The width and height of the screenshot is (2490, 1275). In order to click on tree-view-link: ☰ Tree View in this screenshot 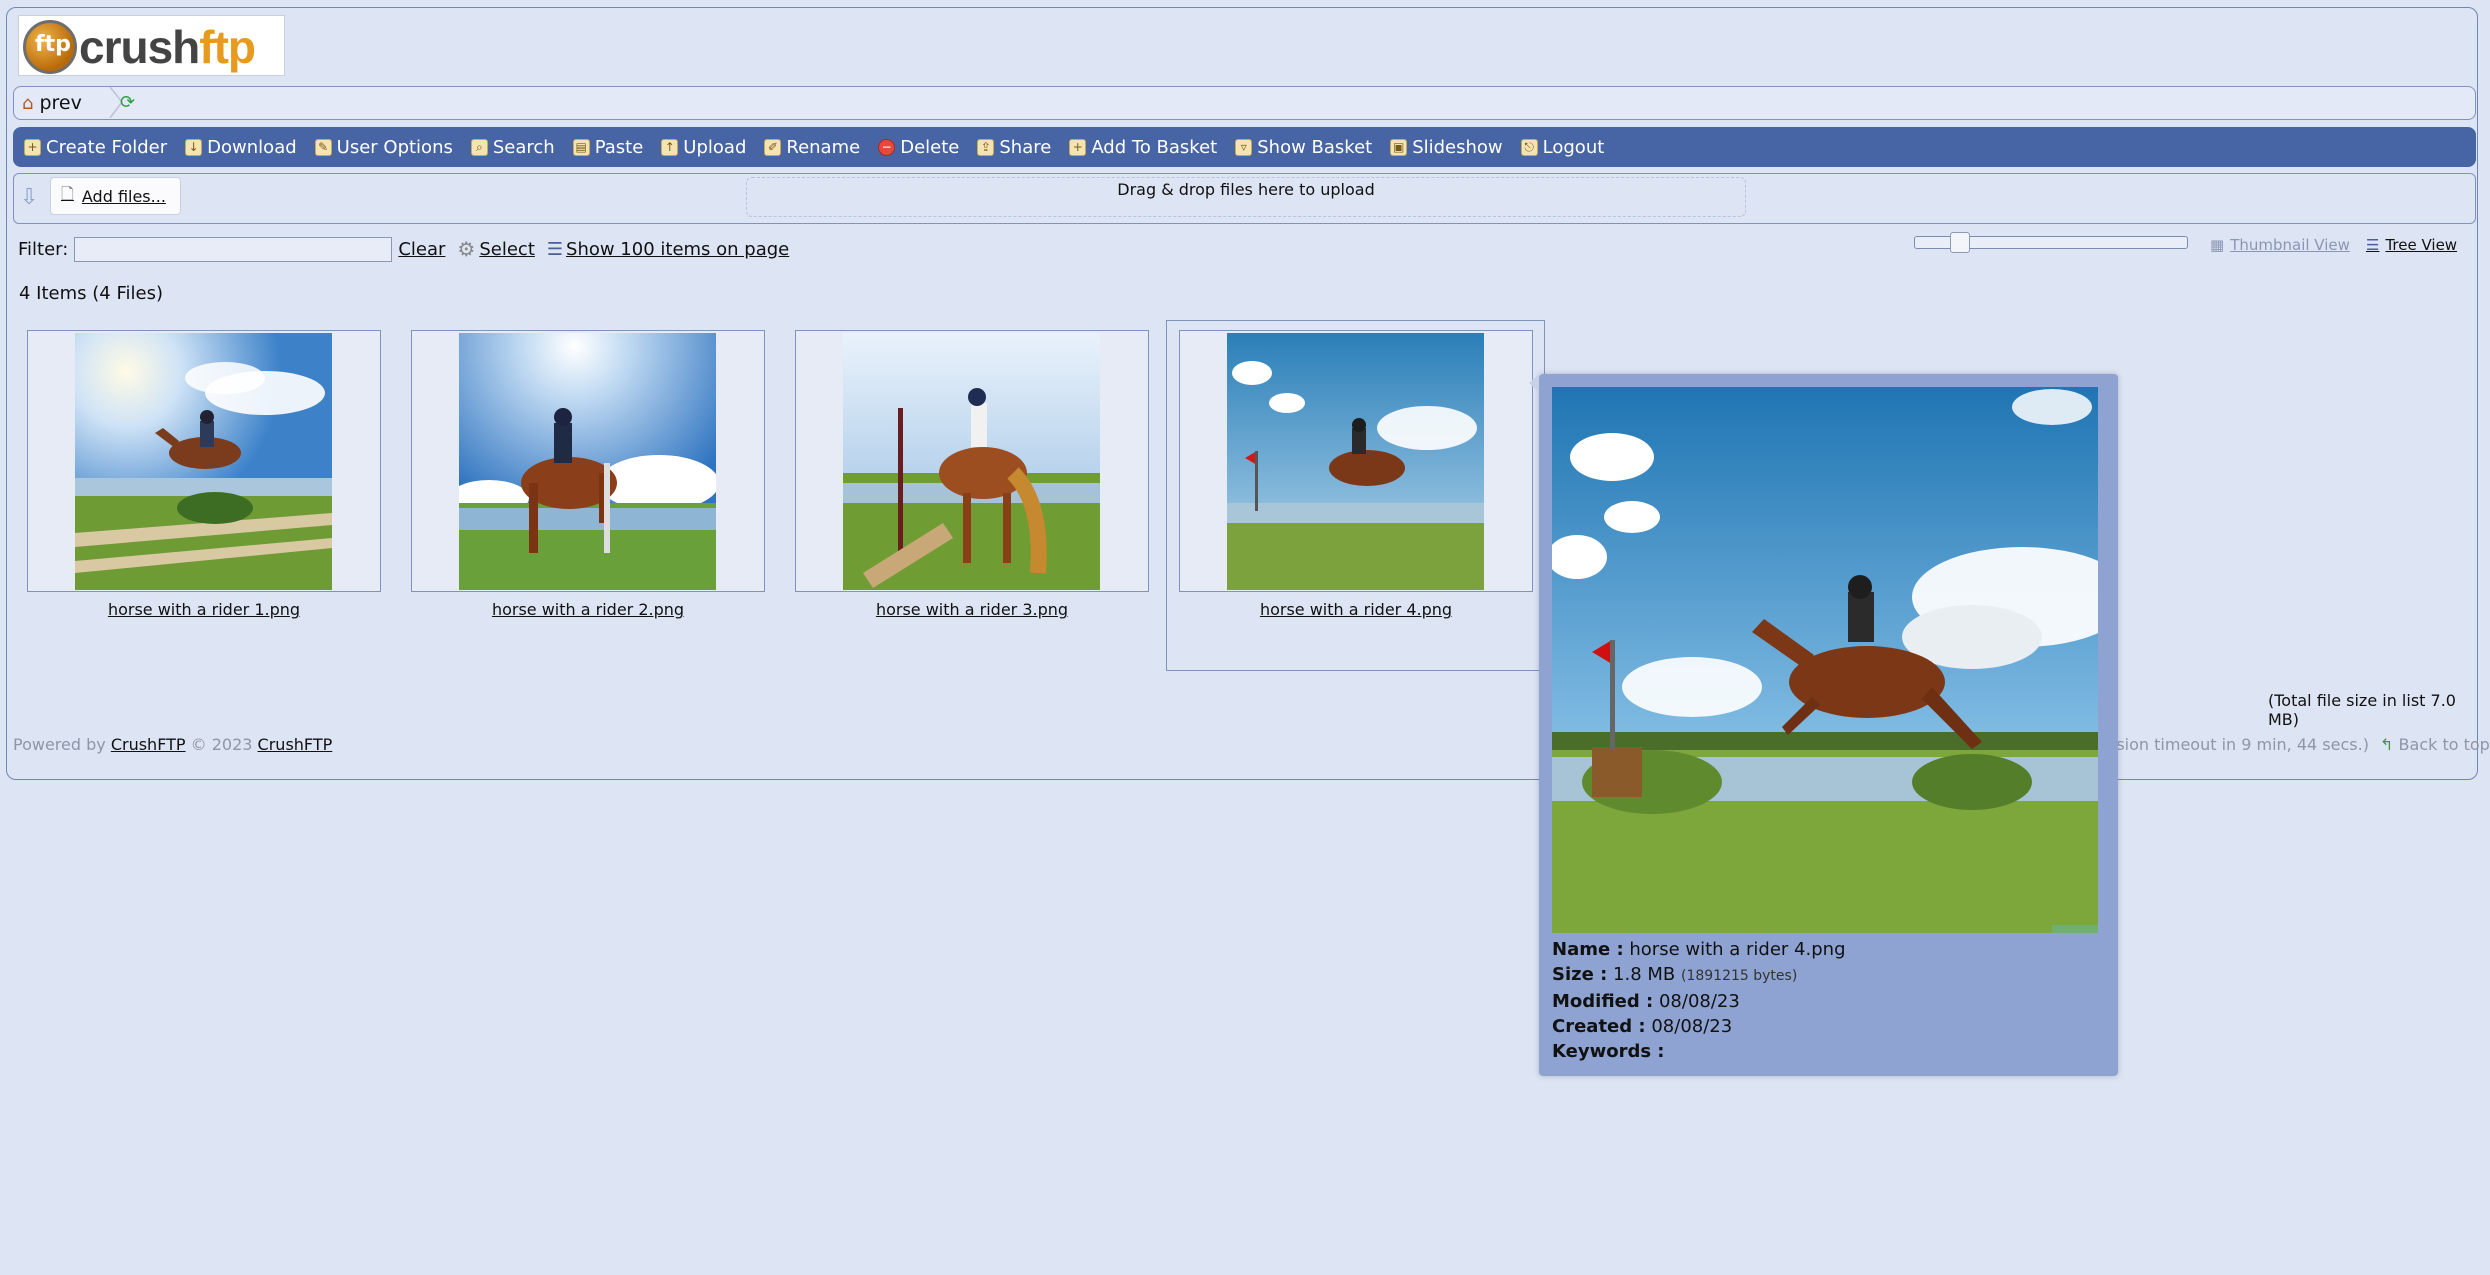, I will do `click(2411, 245)`.